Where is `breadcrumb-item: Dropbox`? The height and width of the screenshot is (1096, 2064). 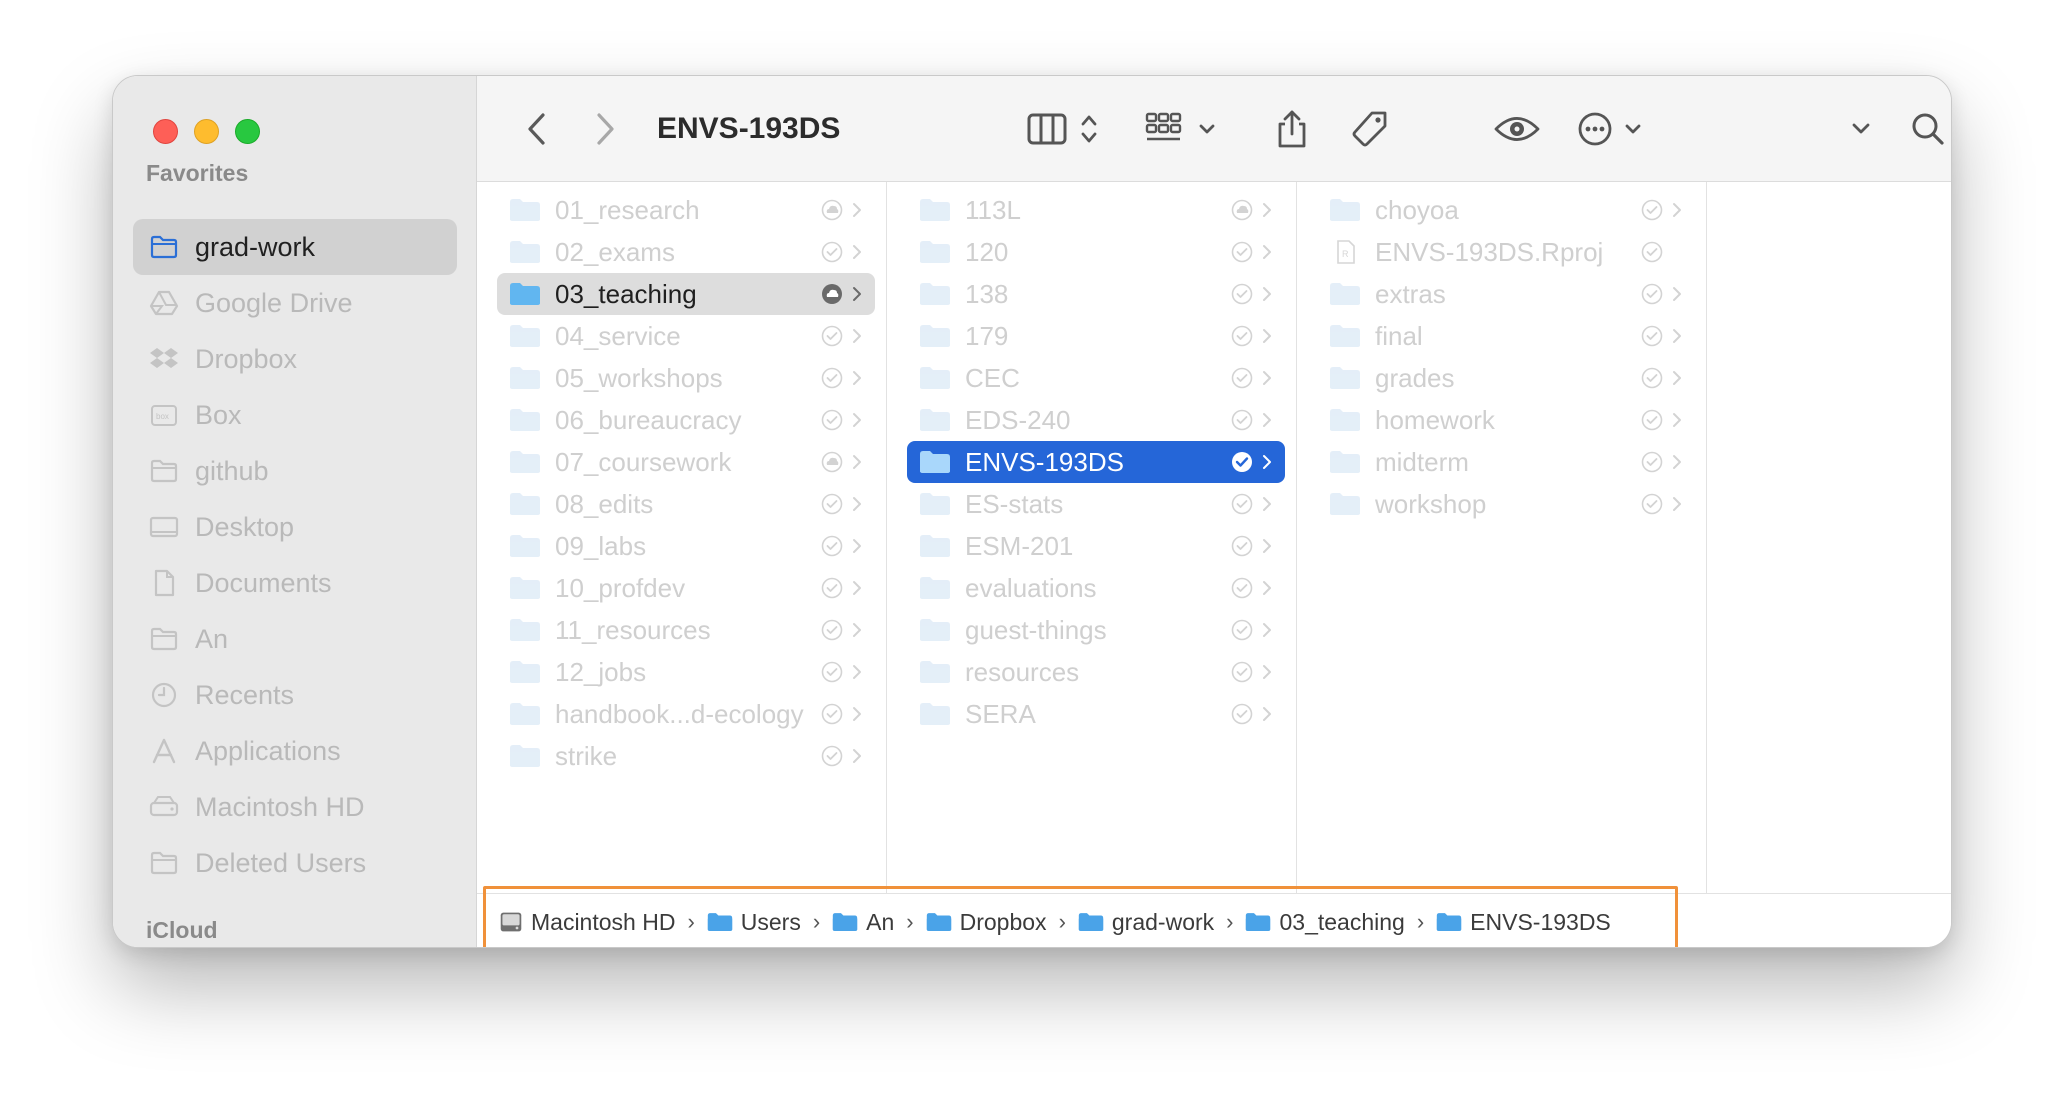
breadcrumb-item: Dropbox is located at coordinates (986, 922).